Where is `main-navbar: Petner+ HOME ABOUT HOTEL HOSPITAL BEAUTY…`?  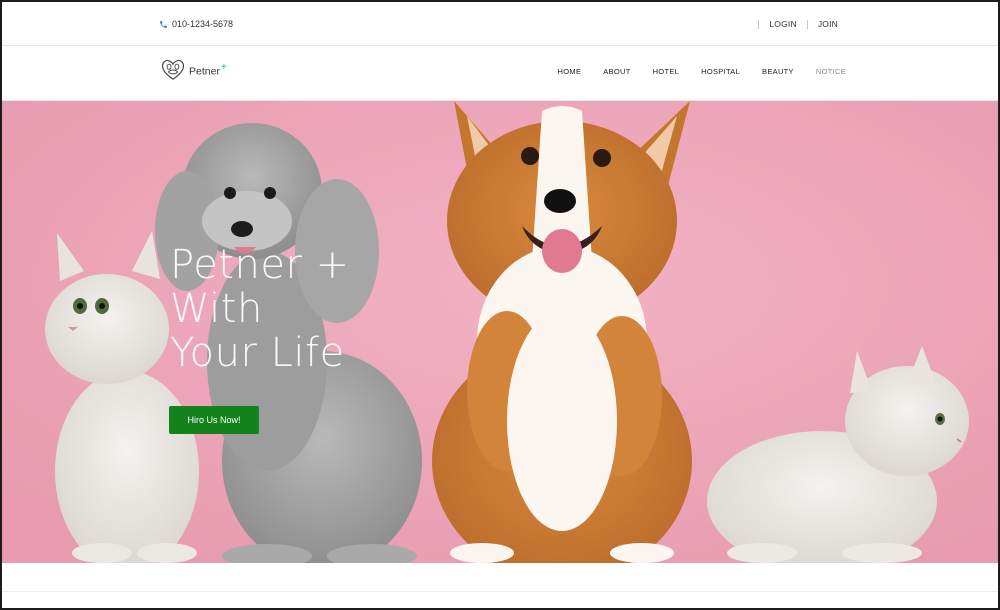
main-navbar: Petner+ HOME ABOUT HOTEL HOSPITAL BEAUTY… is located at coordinates (500, 73).